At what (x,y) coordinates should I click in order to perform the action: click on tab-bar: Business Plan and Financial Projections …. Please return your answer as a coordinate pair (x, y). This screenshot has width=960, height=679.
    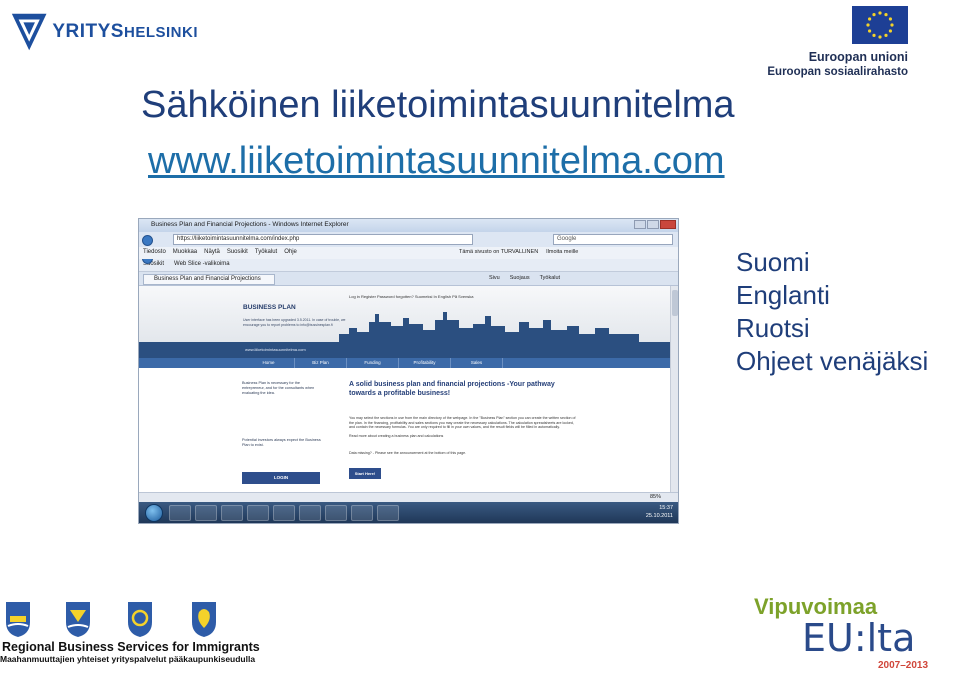
    Looking at the image, I should click on (408, 279).